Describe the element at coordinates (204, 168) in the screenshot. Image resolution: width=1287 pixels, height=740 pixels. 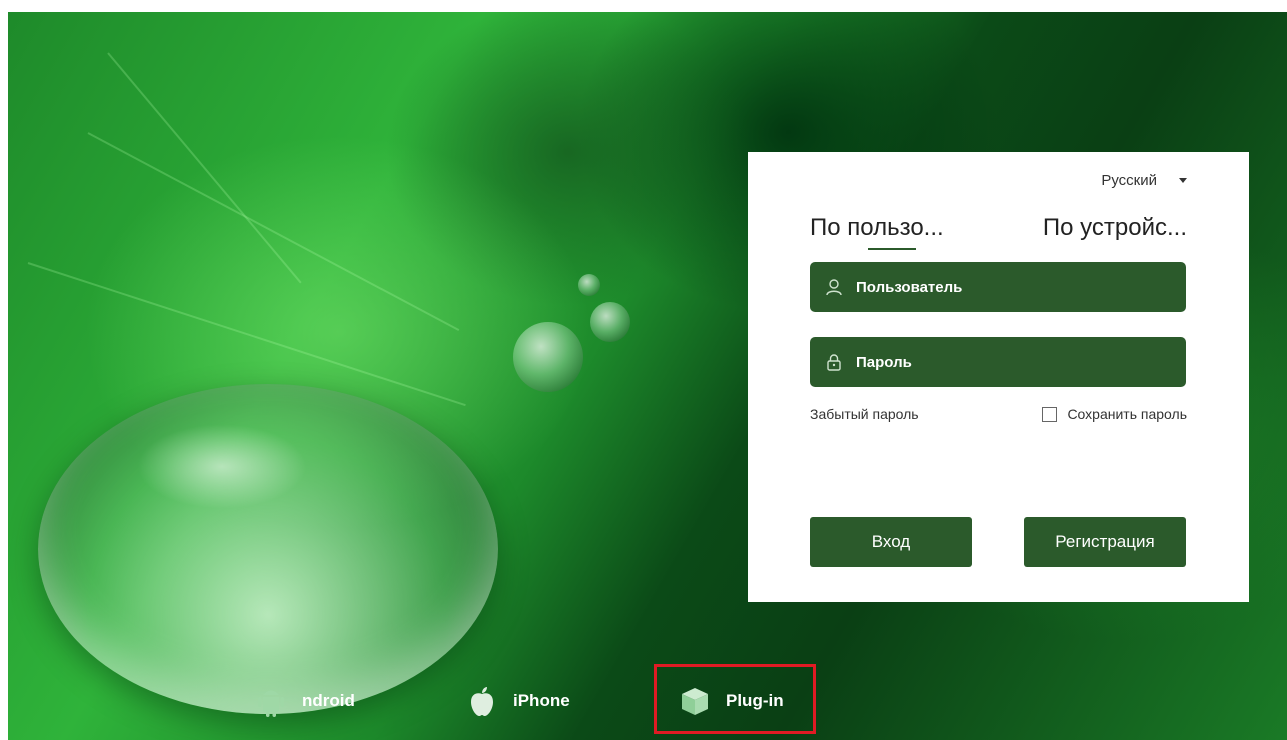
I see `leaf-vein` at that location.